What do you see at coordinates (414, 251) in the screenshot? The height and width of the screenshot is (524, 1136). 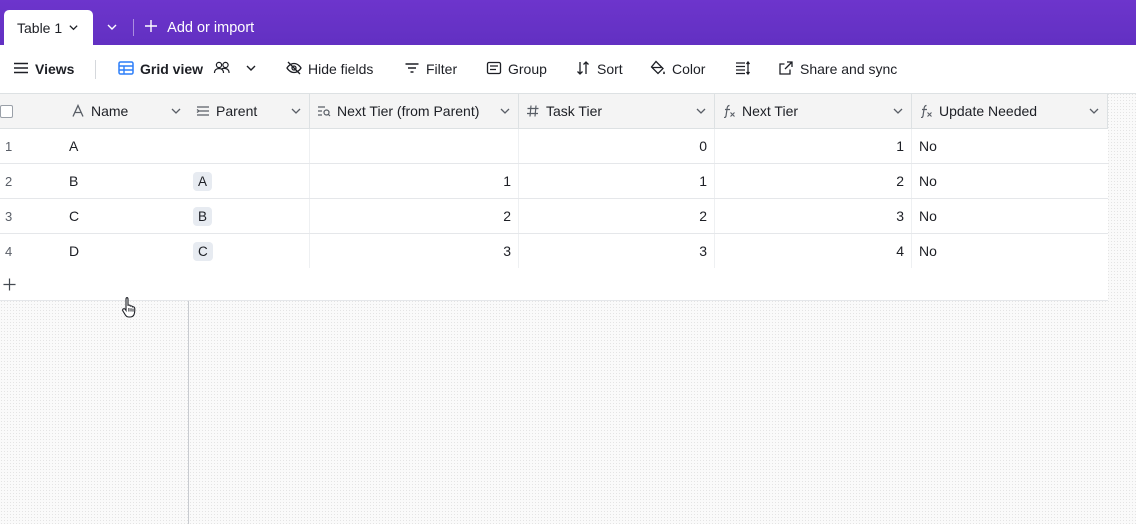 I see `next-tier-from-parent-cell: 3` at bounding box center [414, 251].